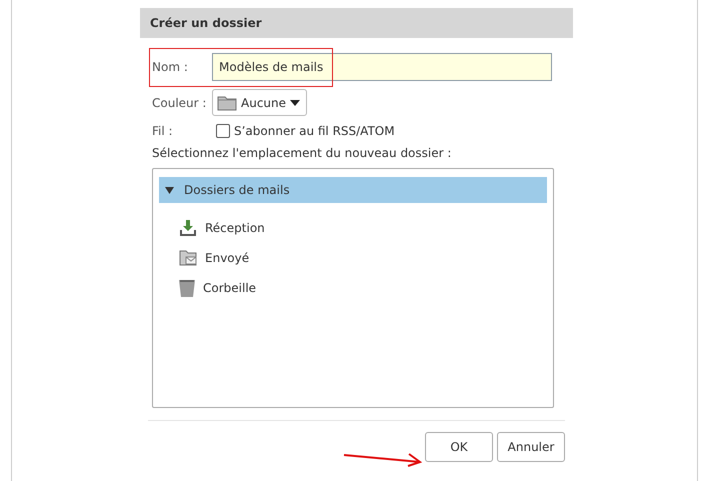 This screenshot has height=481, width=709. I want to click on tree-item: Corbeille, so click(353, 288).